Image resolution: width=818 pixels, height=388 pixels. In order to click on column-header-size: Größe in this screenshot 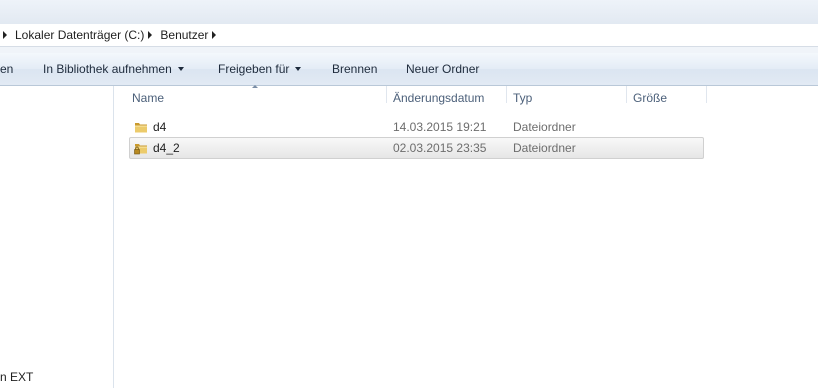, I will do `click(650, 98)`.